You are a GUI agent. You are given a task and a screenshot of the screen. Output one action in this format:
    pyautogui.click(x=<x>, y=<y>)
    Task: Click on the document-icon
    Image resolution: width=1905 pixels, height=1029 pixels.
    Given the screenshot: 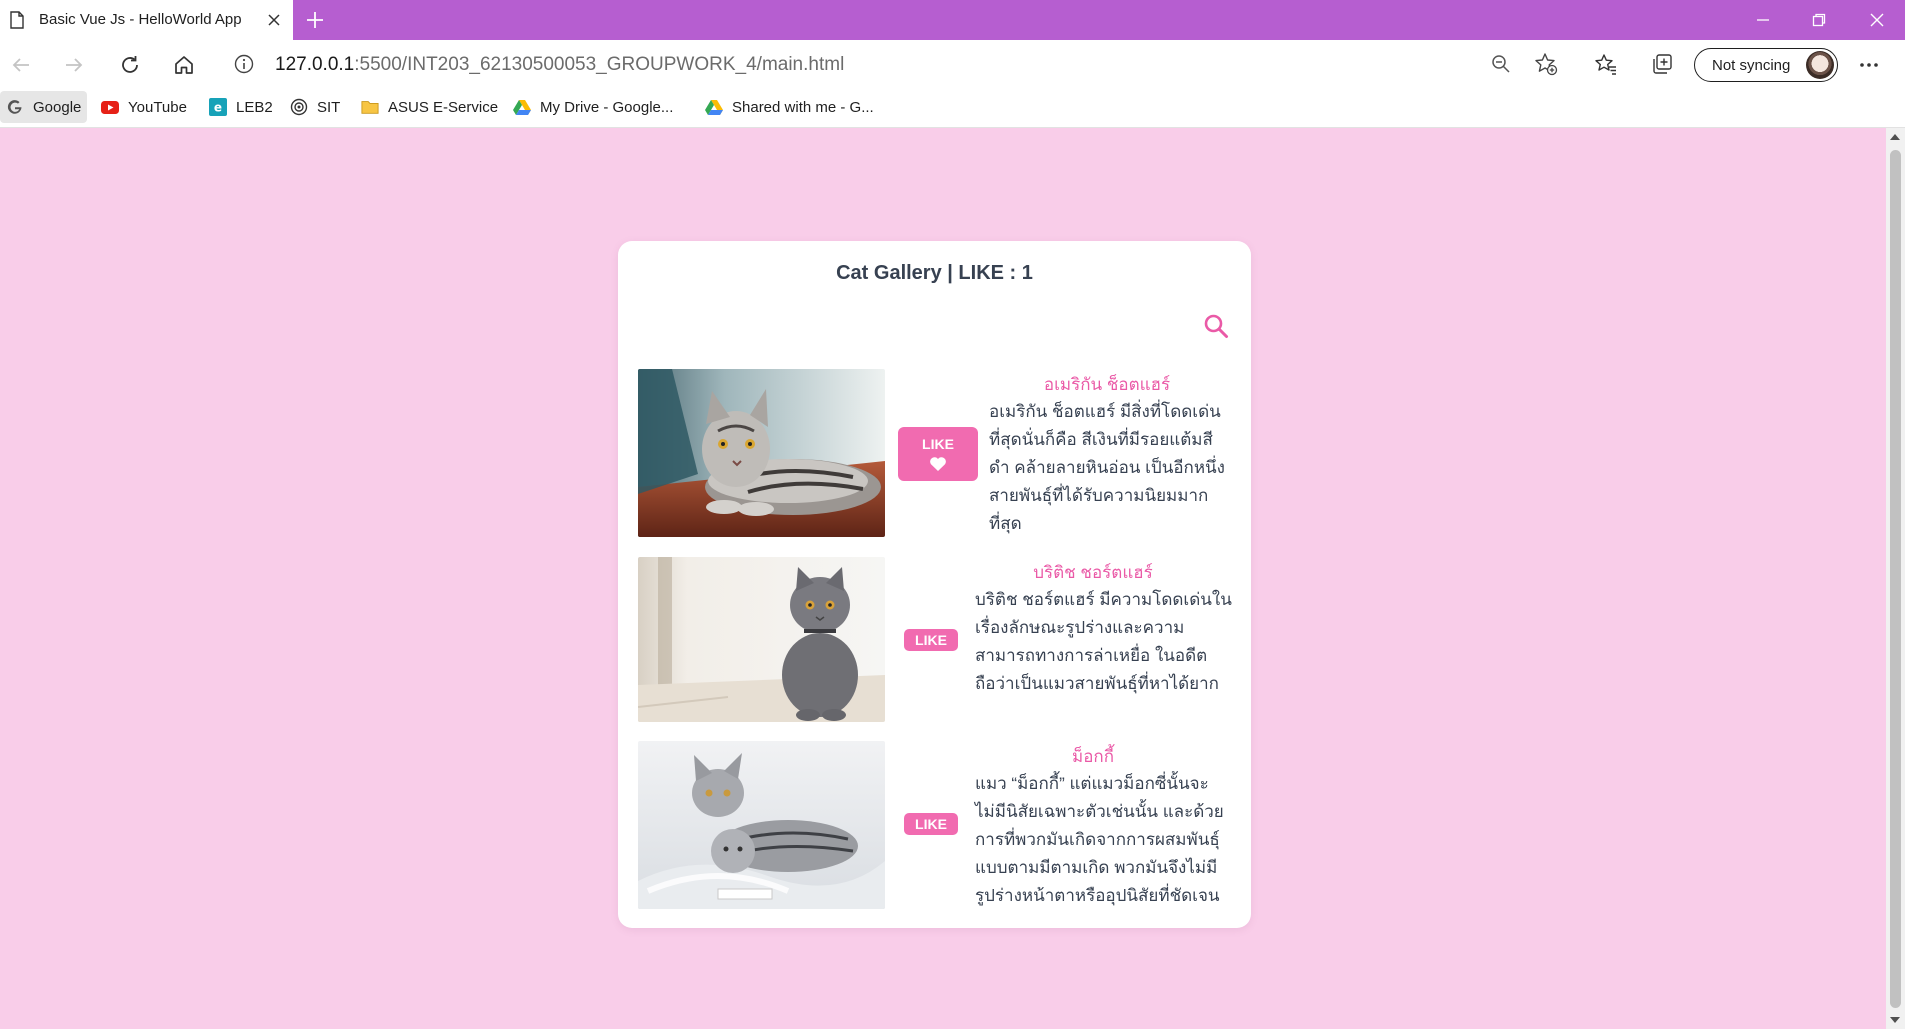 What is the action you would take?
    pyautogui.click(x=17, y=20)
    